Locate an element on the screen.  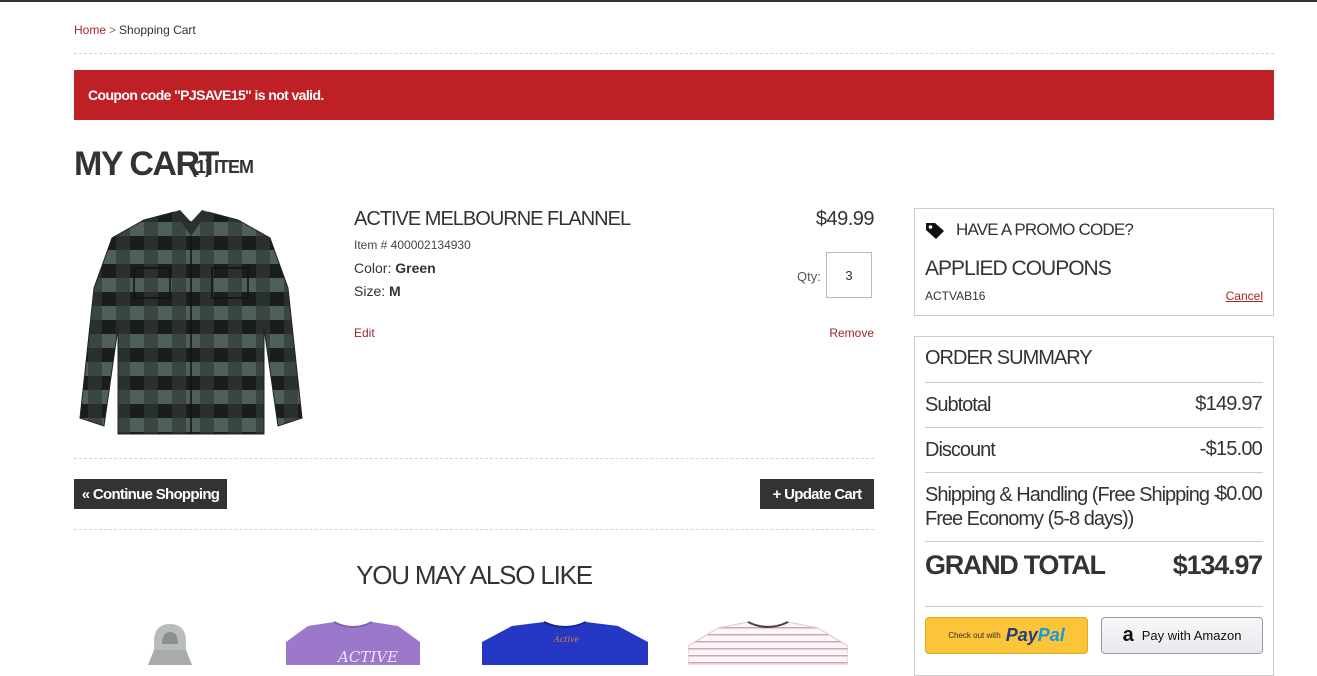
striped-tshirt-icon is located at coordinates (768, 643).